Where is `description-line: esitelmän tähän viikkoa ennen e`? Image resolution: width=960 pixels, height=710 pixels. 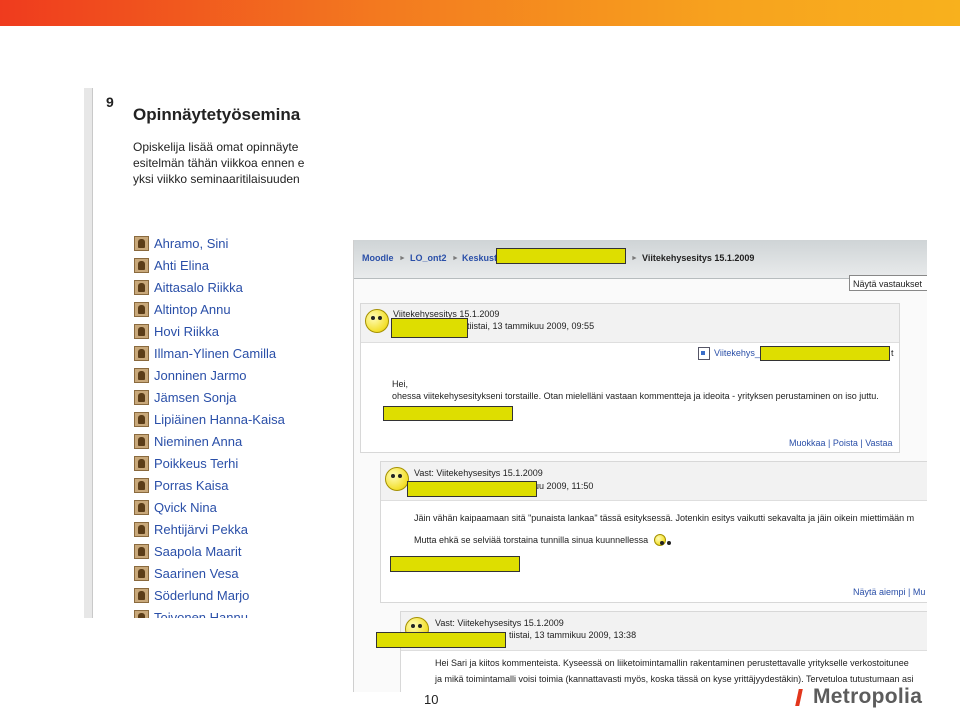
description-line: esitelmän tähän viikkoa ennen e is located at coordinates (219, 163).